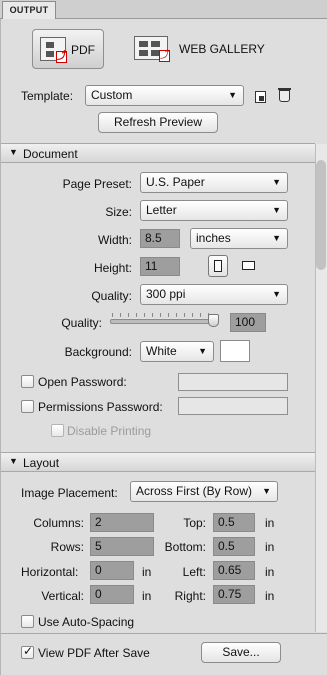 This screenshot has height=675, width=327. Describe the element at coordinates (27, 621) in the screenshot. I see `auto-spacing-checkbox` at that location.